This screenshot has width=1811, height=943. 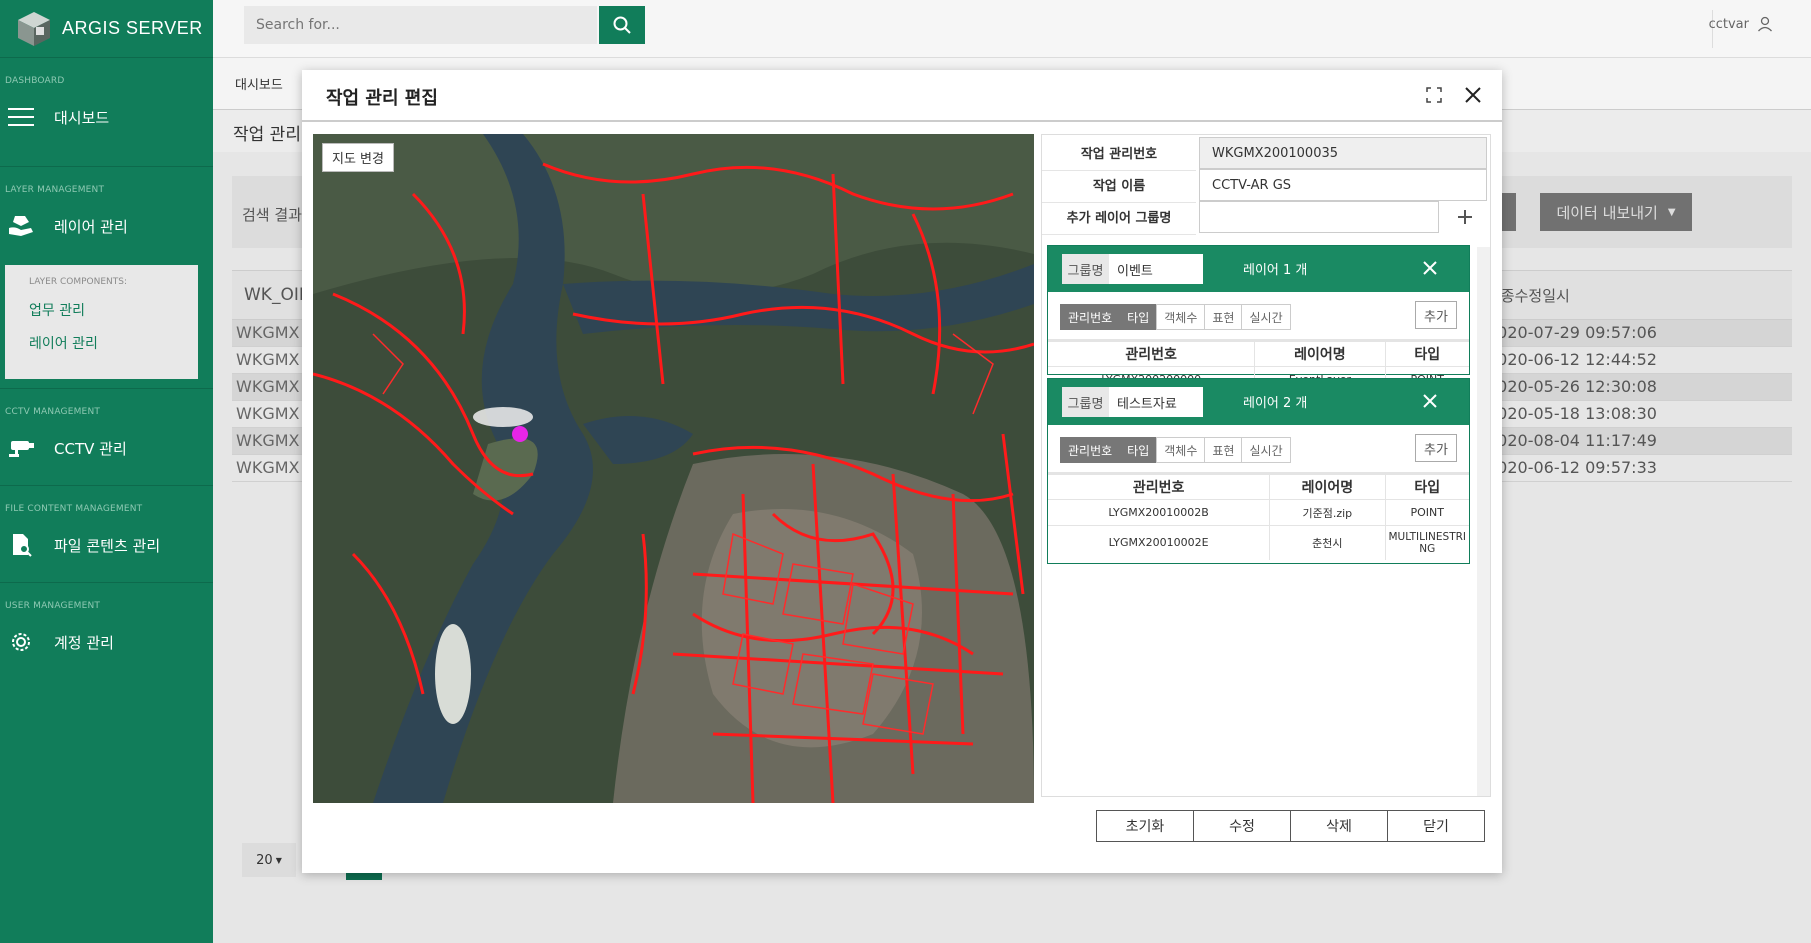 What do you see at coordinates (1327, 512) in the screenshot?
I see `cell-name: 기준점.zip` at bounding box center [1327, 512].